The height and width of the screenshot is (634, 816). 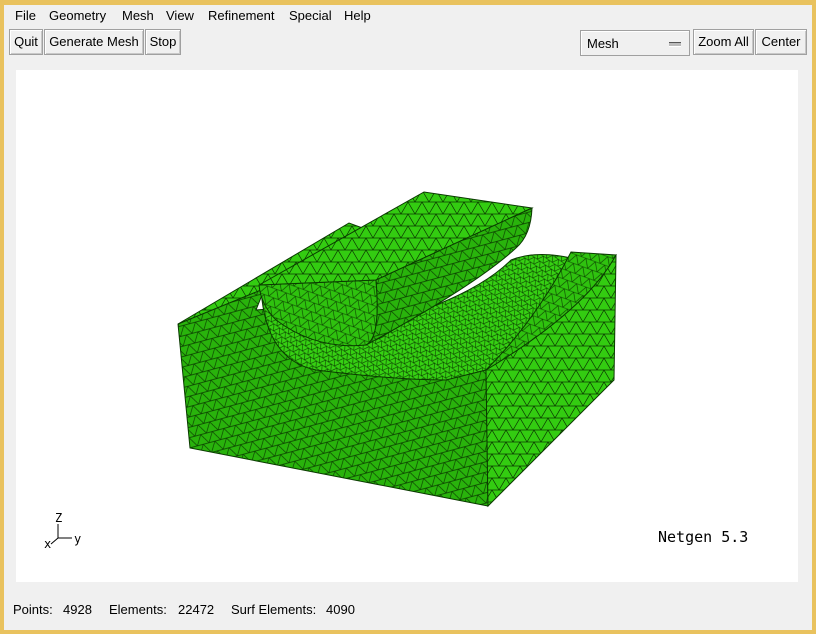 What do you see at coordinates (26, 42) in the screenshot?
I see `quit-button: Quit` at bounding box center [26, 42].